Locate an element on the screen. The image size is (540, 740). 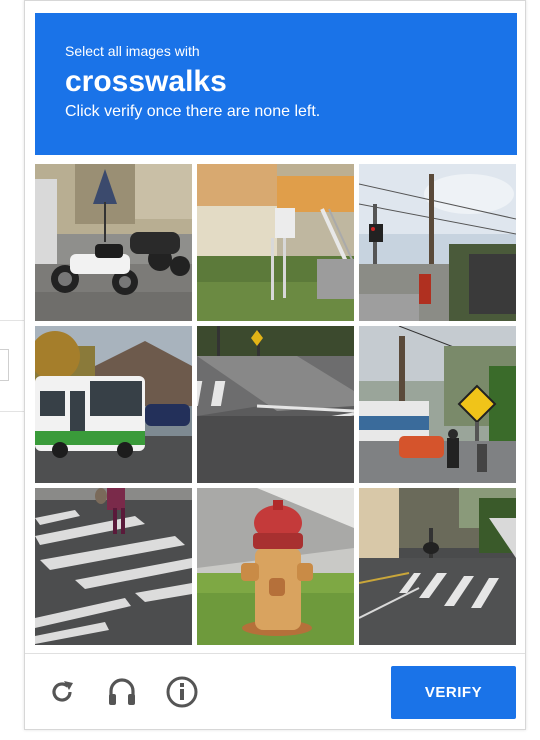
tile-image-traffic-light is located at coordinates (437, 242).